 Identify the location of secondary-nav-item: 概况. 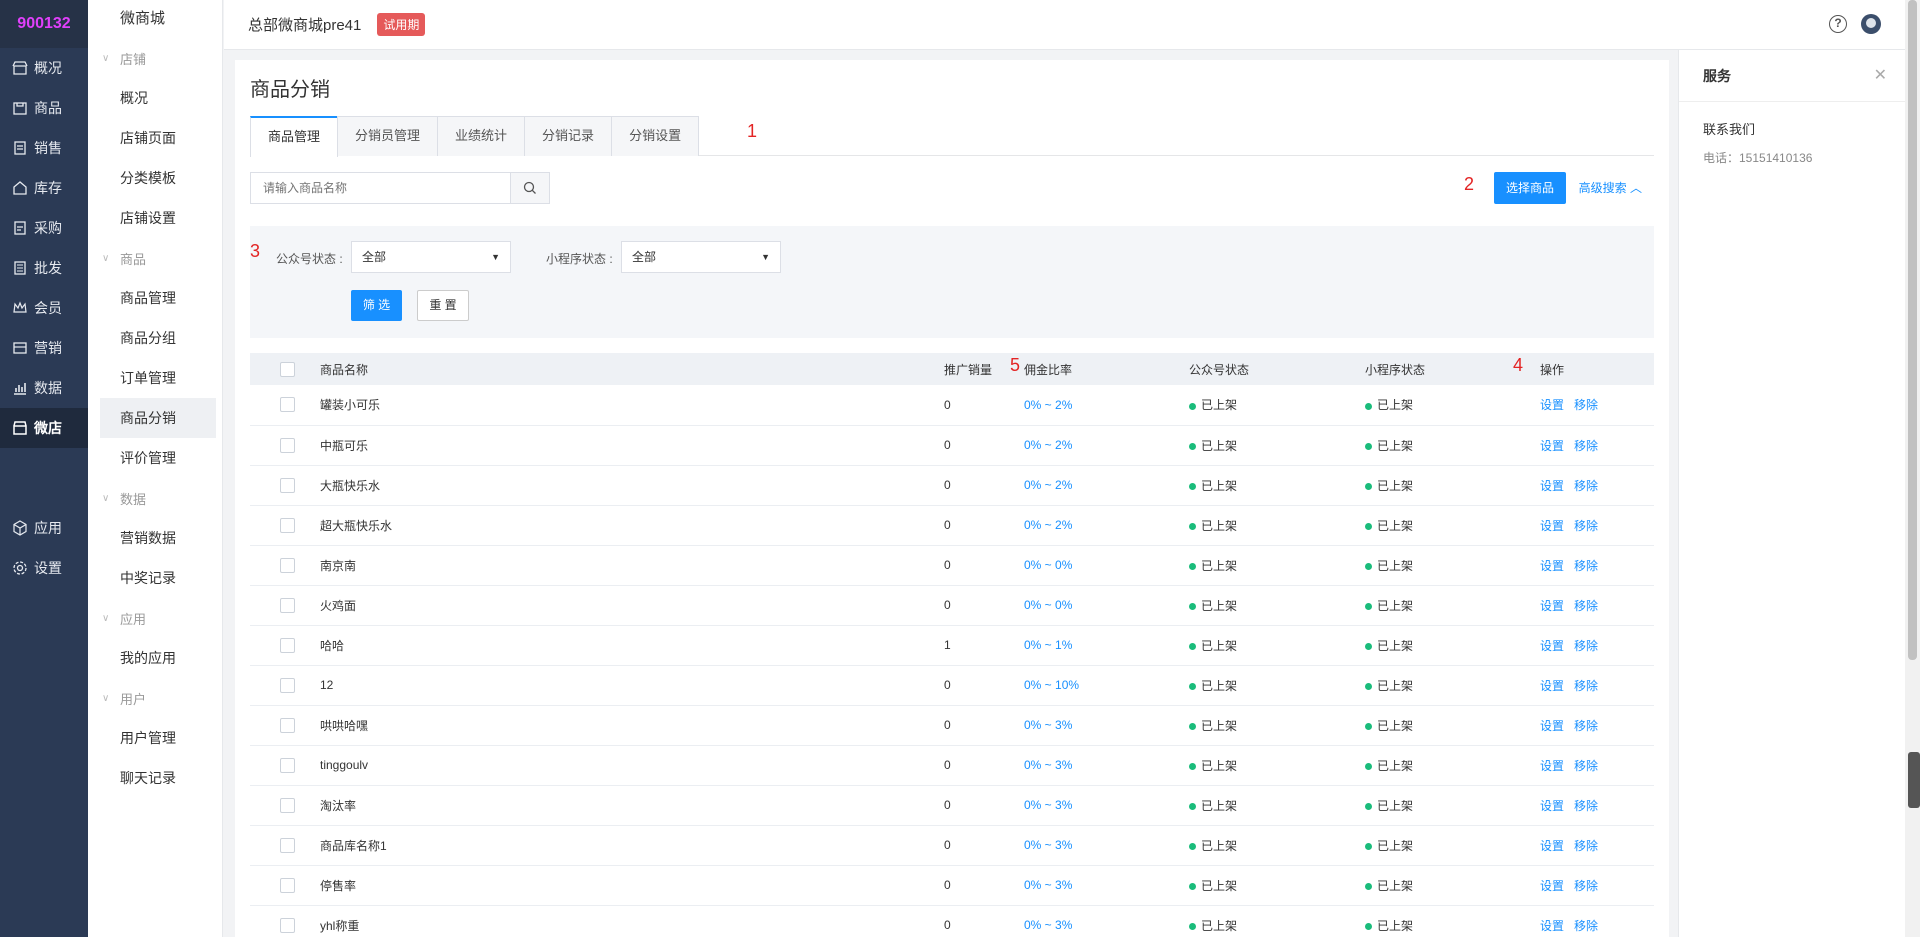
(158, 98).